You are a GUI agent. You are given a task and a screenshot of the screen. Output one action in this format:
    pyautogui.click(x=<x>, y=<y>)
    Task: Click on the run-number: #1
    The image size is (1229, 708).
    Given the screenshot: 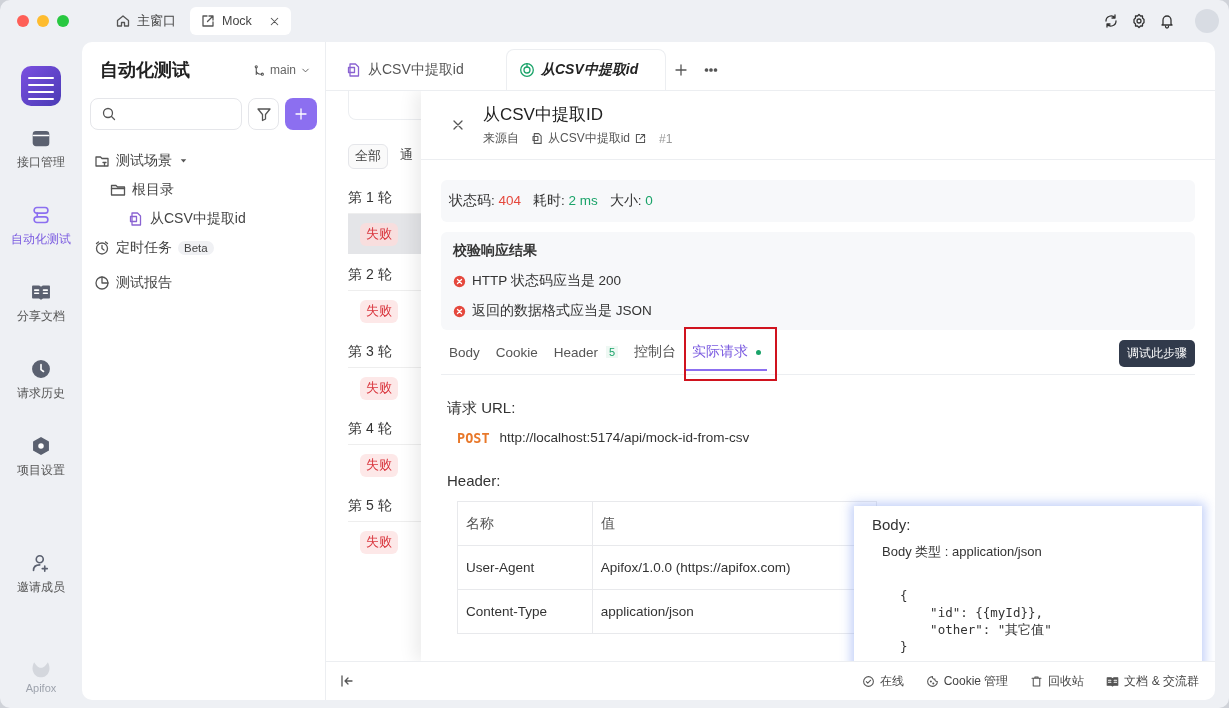 What is the action you would take?
    pyautogui.click(x=666, y=138)
    